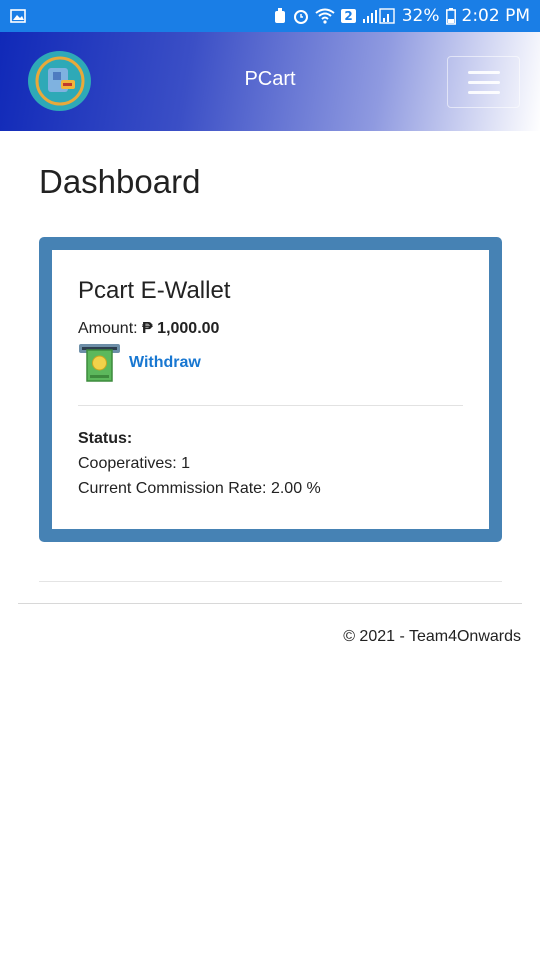 The image size is (540, 960). I want to click on commission-rate: Current Commission Rate: 2.00 %, so click(199, 488).